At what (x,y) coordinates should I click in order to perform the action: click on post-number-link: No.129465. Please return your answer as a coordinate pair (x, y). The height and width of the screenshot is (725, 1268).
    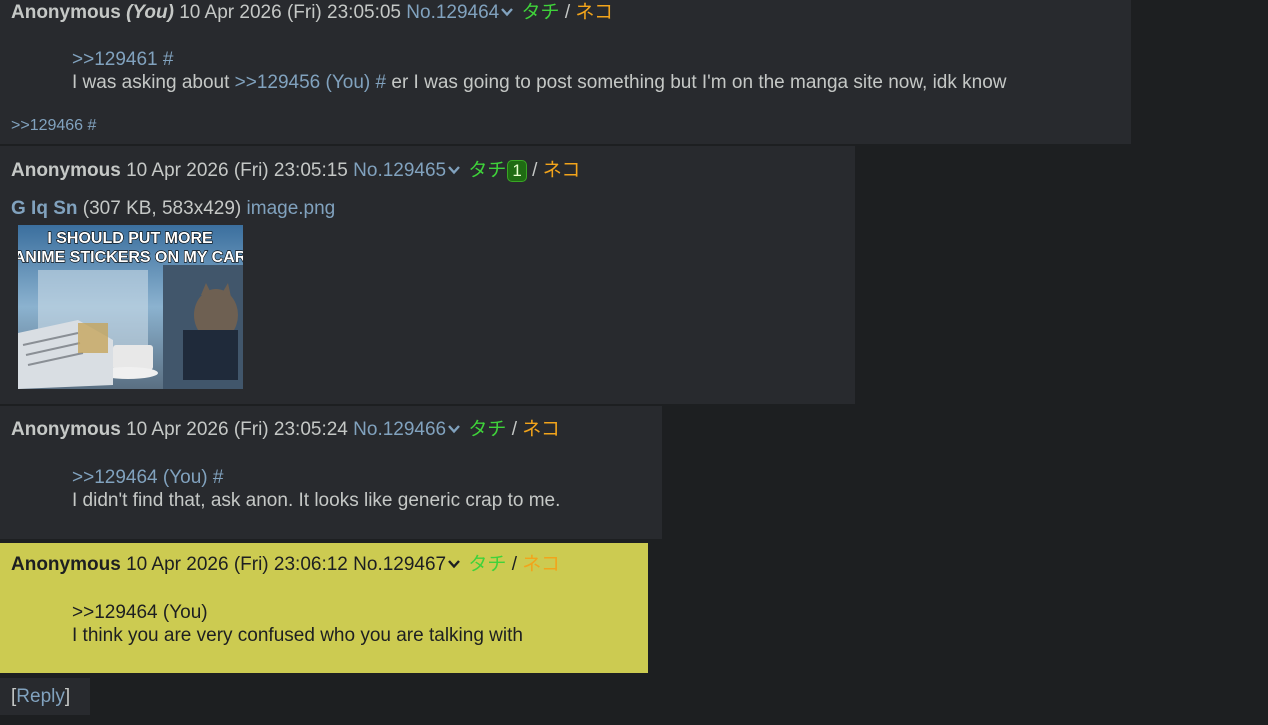
    Looking at the image, I should click on (399, 170).